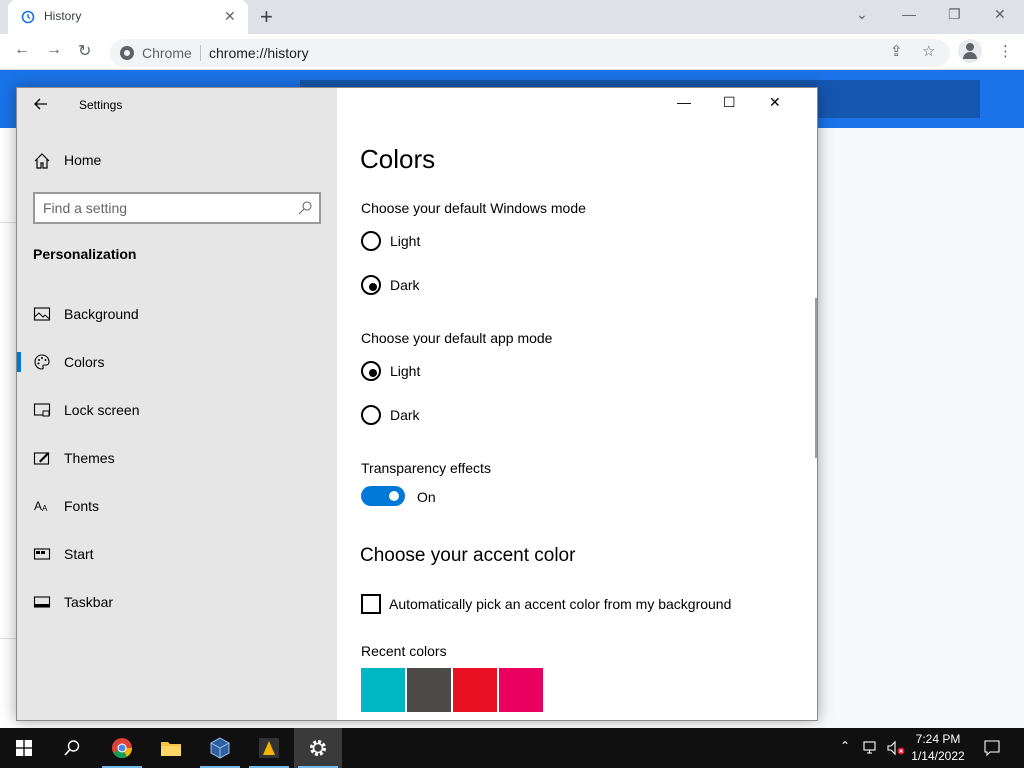  I want to click on omnibox-divider, so click(200, 53).